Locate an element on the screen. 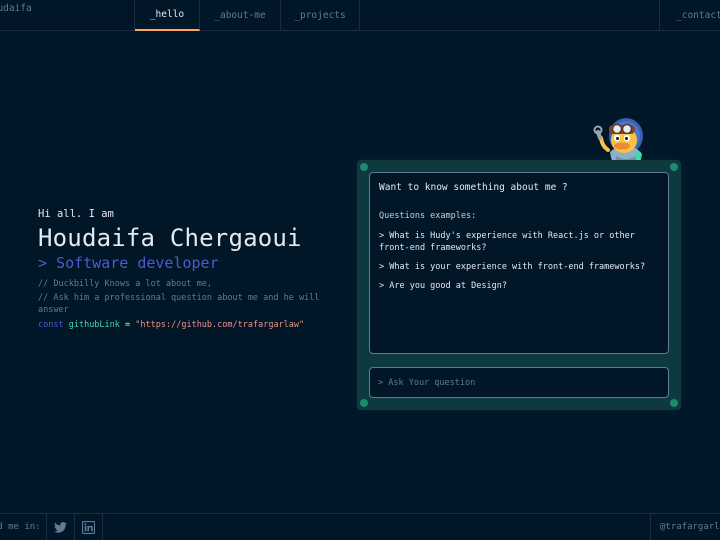 The height and width of the screenshot is (540, 720). linkedin-link is located at coordinates (89, 527).